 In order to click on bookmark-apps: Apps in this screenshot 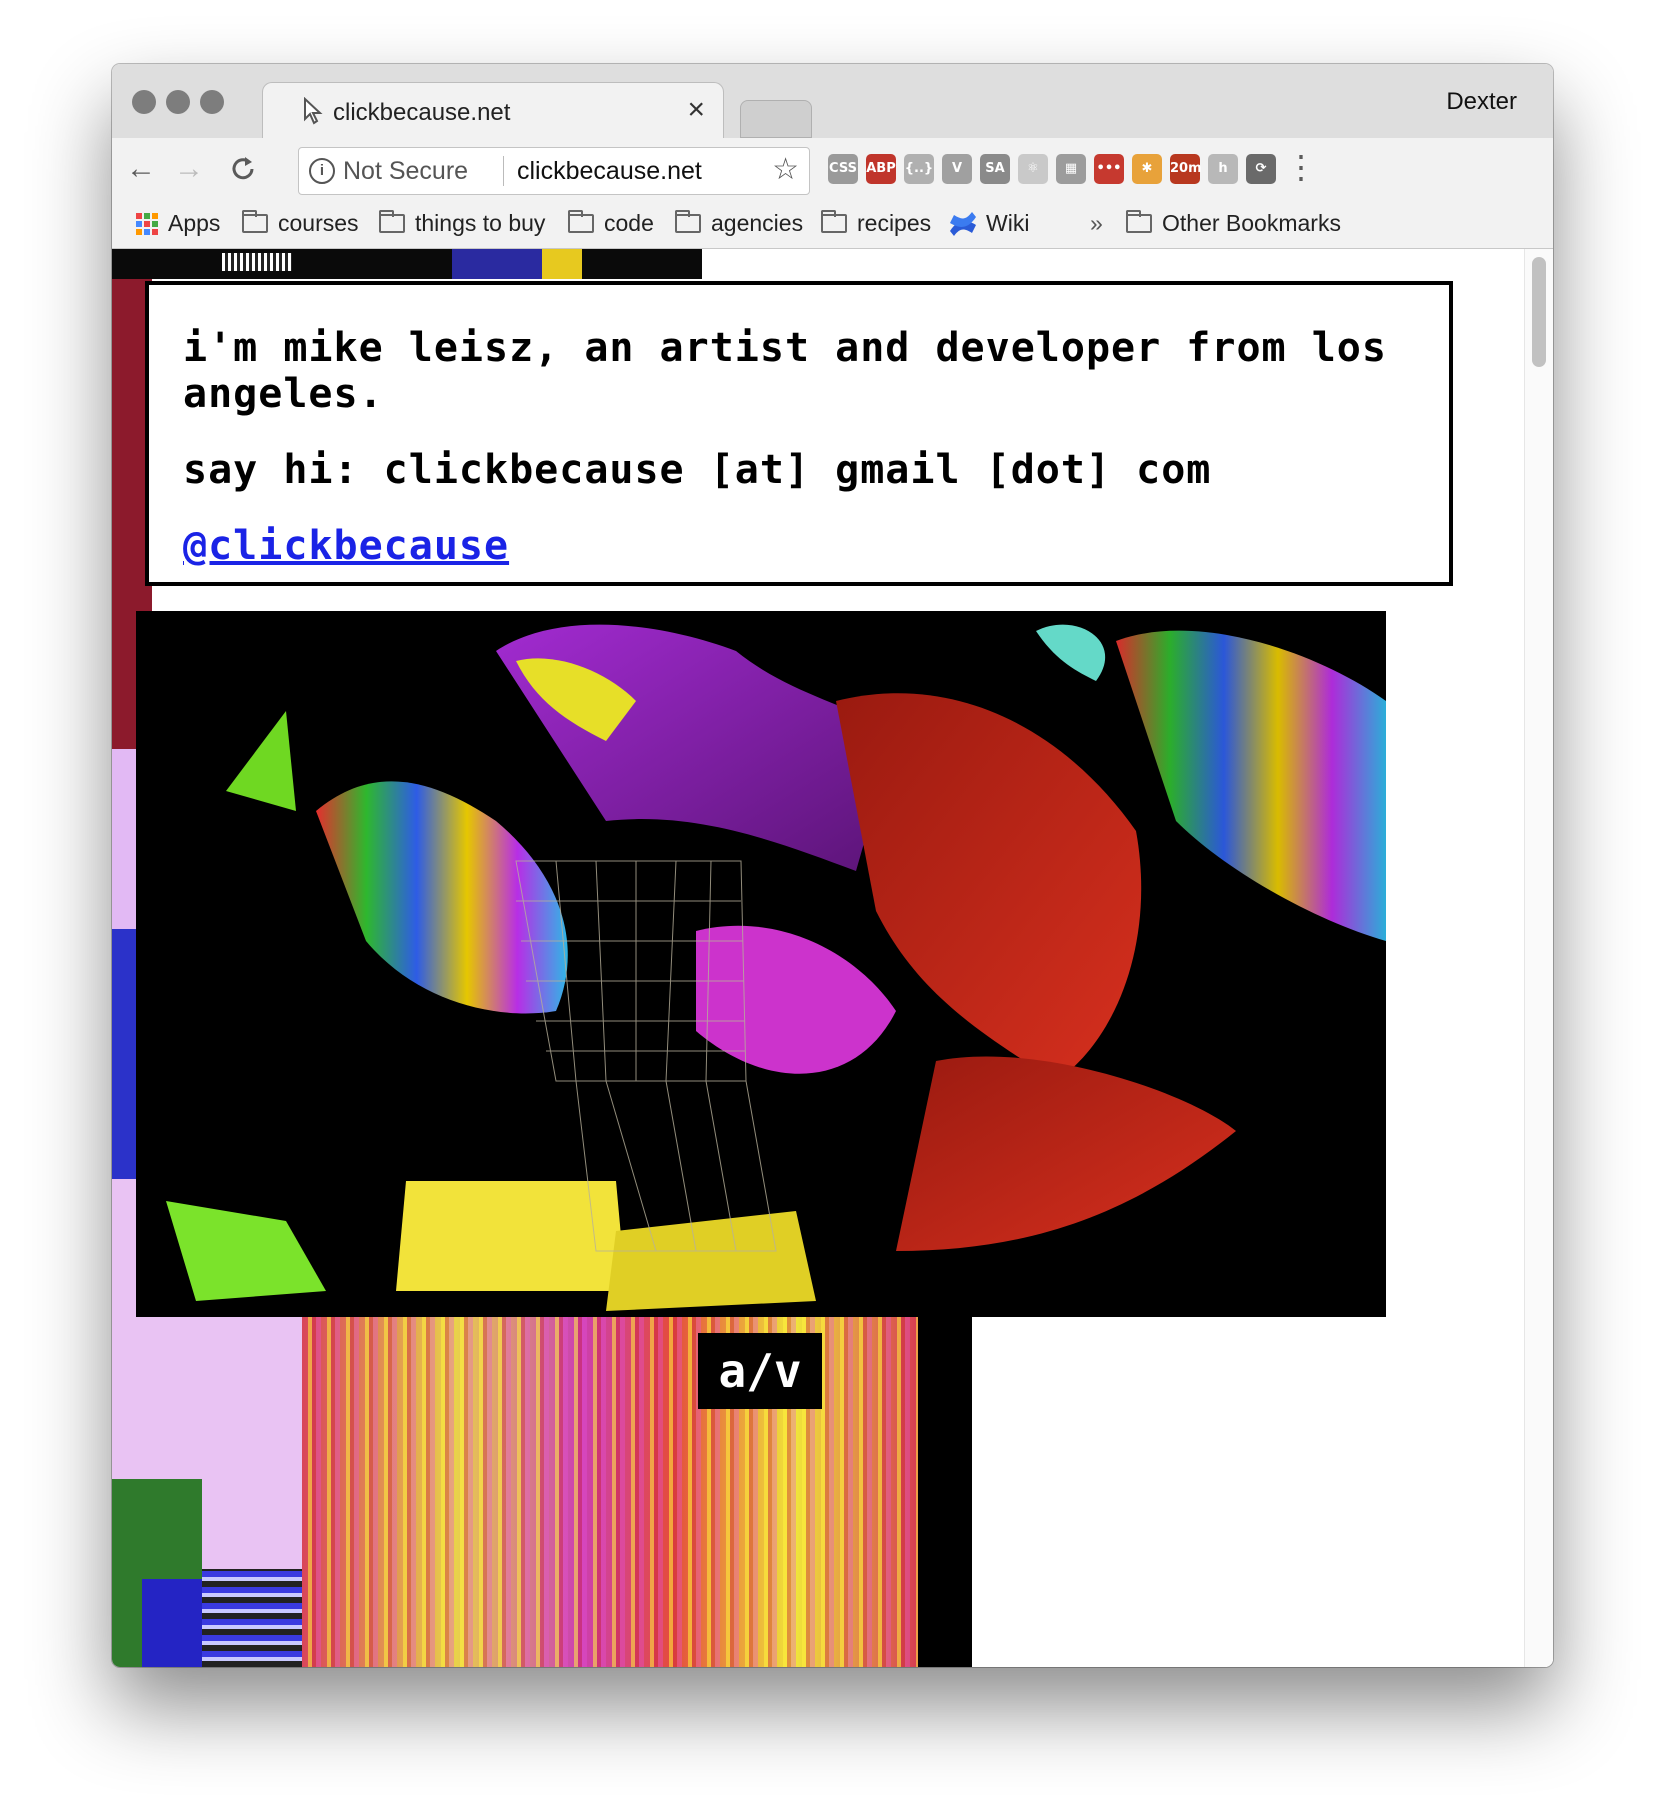, I will do `click(178, 223)`.